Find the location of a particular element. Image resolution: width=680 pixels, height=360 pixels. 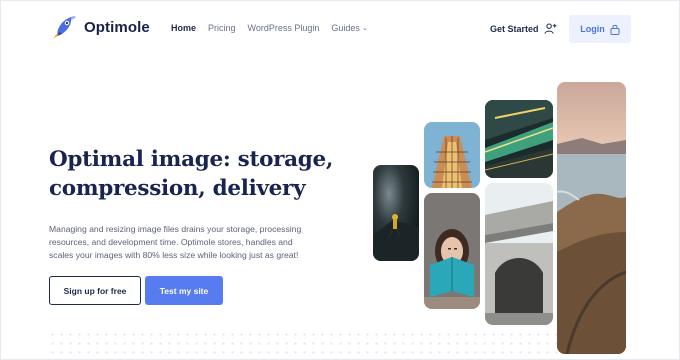

brand-name: Optimole is located at coordinates (117, 27).